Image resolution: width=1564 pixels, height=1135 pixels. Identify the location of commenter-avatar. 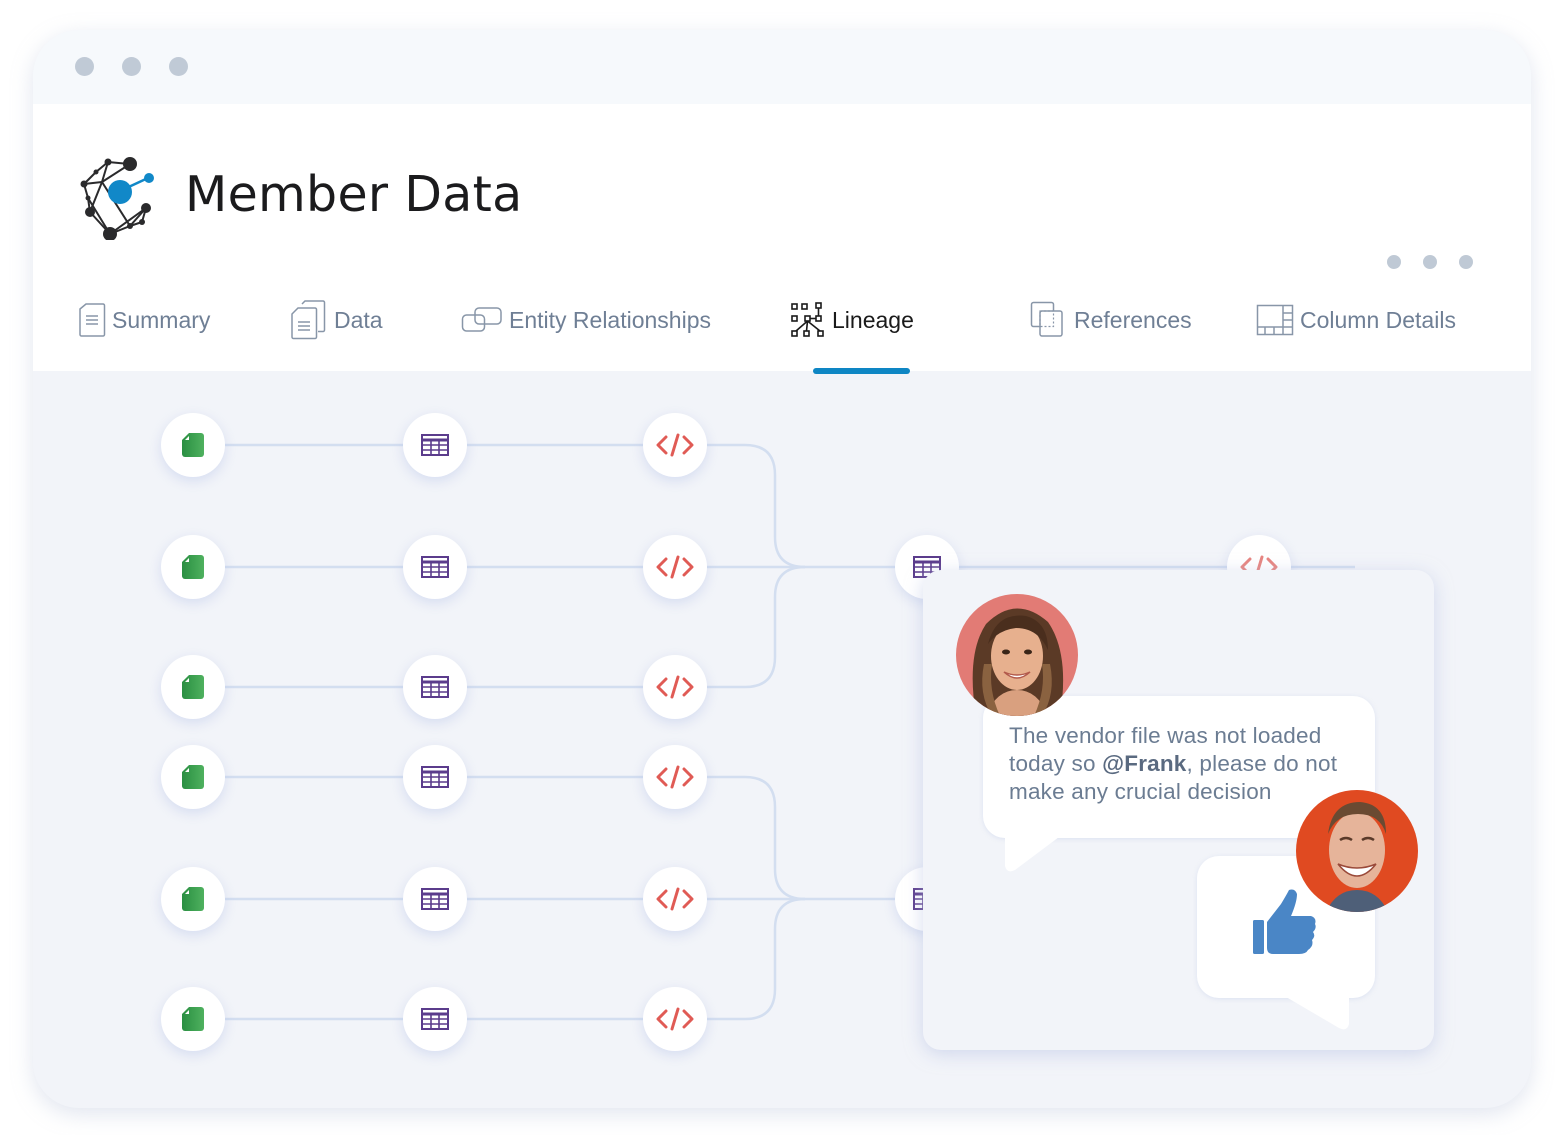
(1017, 655).